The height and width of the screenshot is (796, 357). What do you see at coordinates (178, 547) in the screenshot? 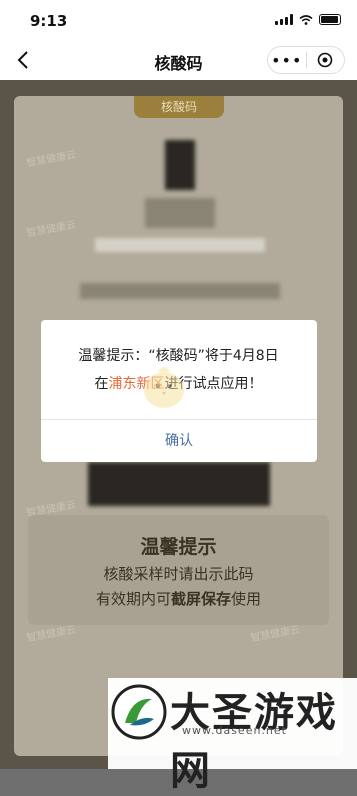
I see `tips-title: 温馨提示` at bounding box center [178, 547].